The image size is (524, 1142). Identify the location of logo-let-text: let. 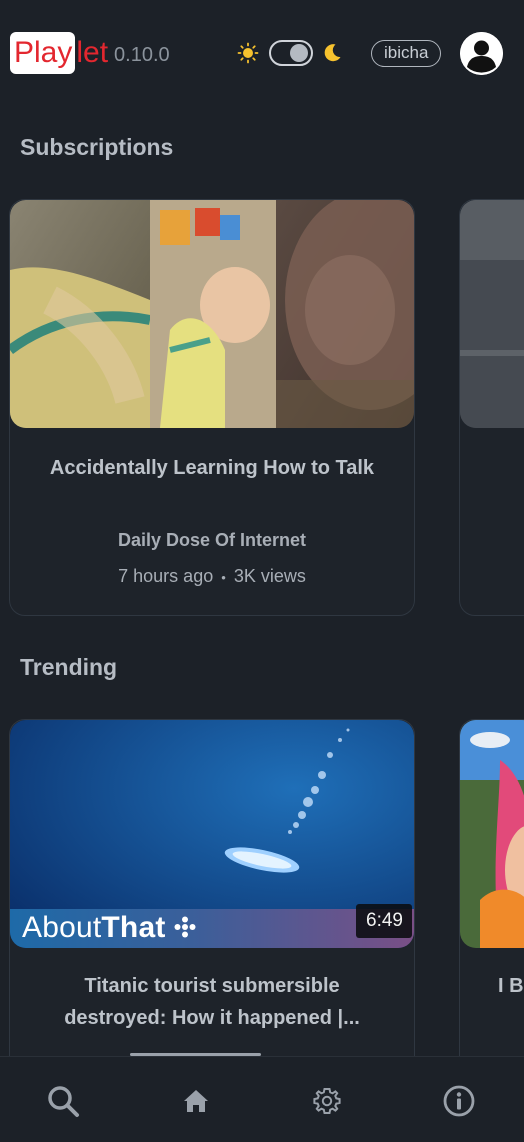
(92, 52).